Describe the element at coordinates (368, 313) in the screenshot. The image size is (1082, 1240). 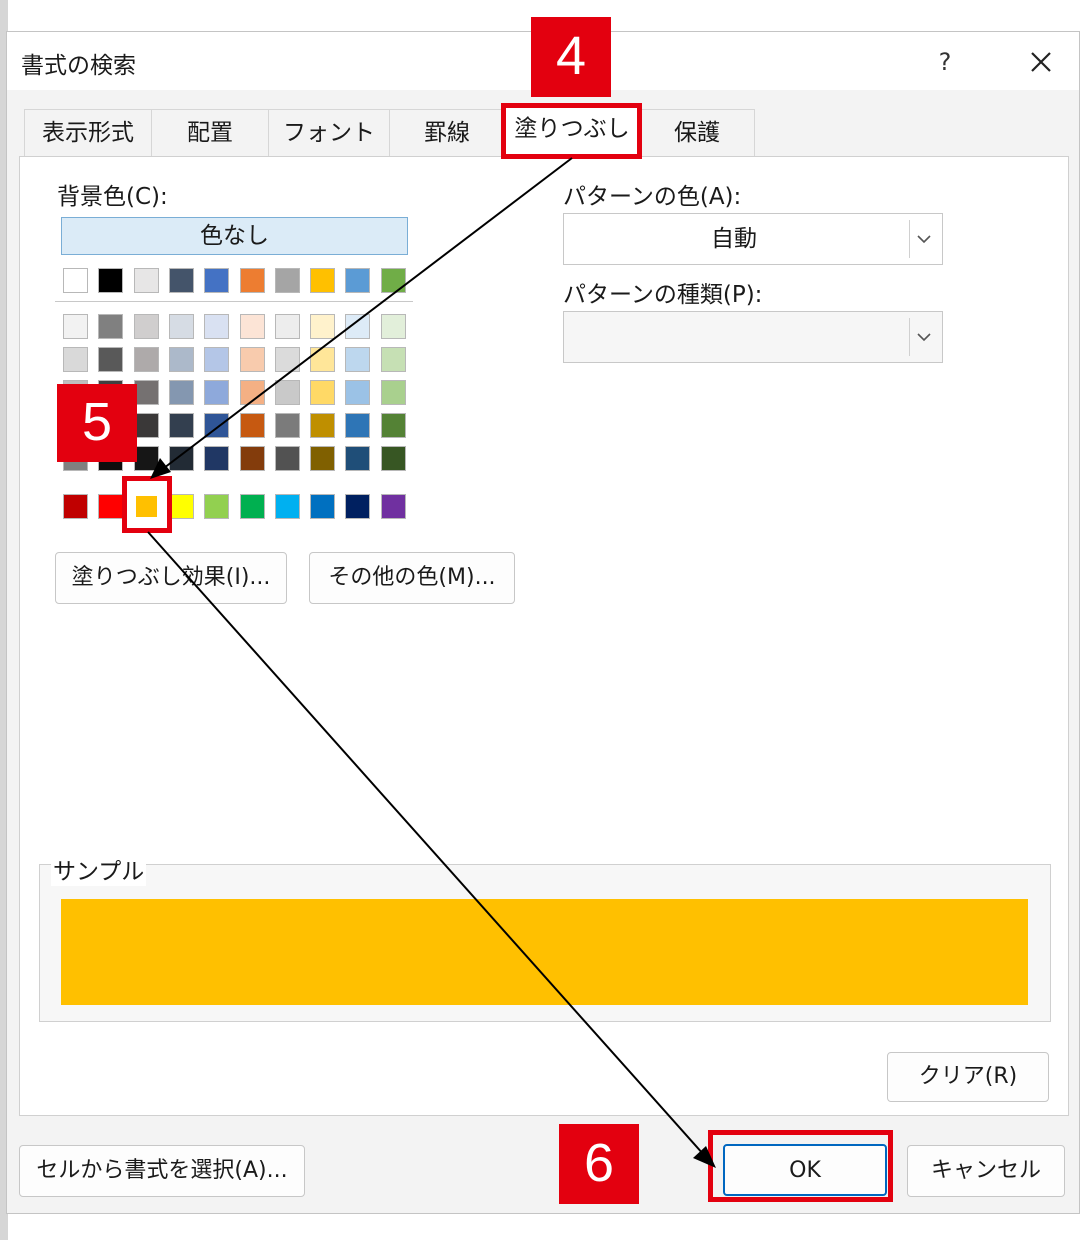
I see `arrow-tab-to-color` at that location.